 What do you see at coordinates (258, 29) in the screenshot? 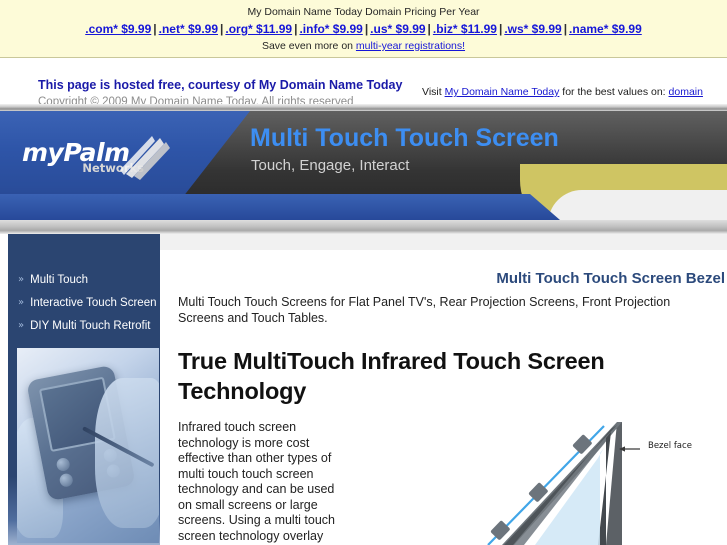
I see `price-link-org: .org* $11.99` at bounding box center [258, 29].